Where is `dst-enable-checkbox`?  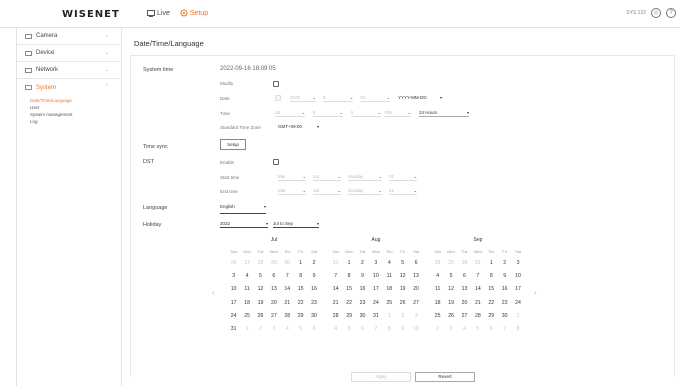 dst-enable-checkbox is located at coordinates (276, 162).